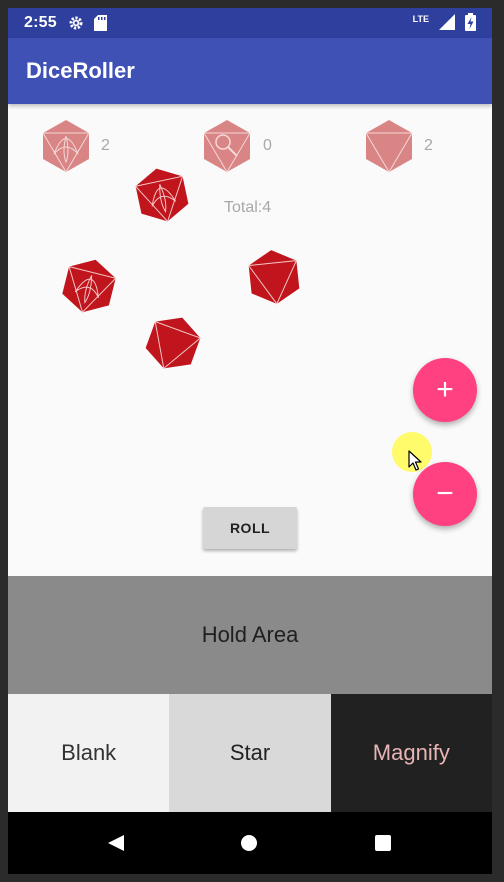 Image resolution: width=504 pixels, height=882 pixels. I want to click on magnify-count: 0, so click(267, 145).